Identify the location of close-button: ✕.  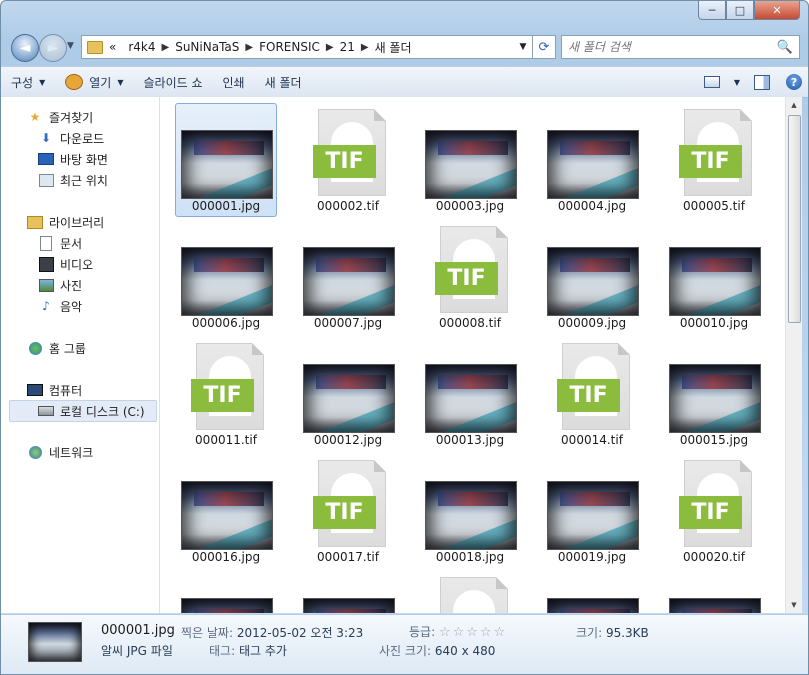
(777, 10).